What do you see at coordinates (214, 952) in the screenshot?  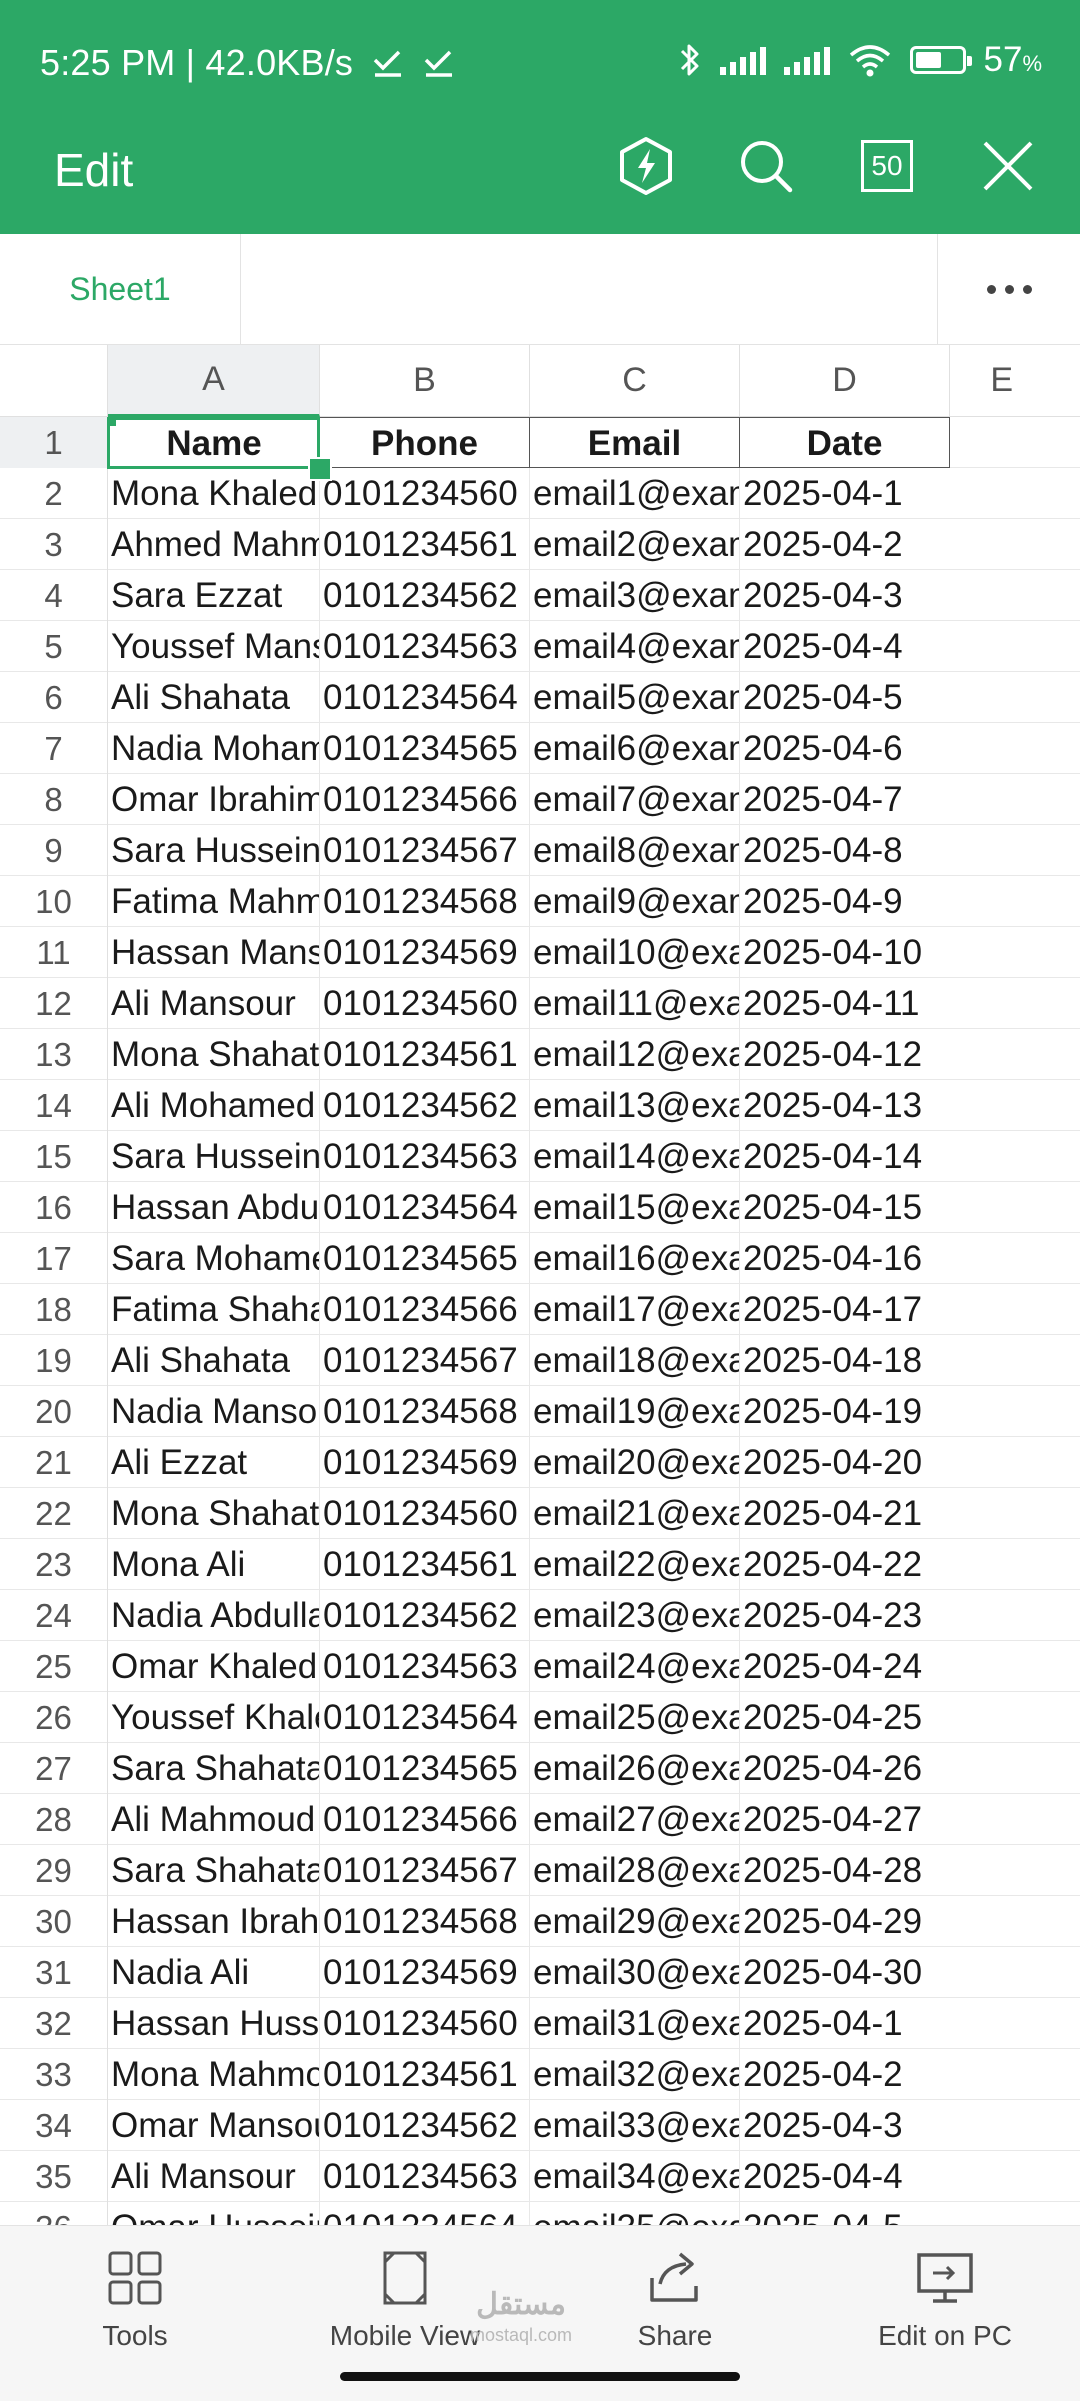 I see `cell-name: Hassan Mansour` at bounding box center [214, 952].